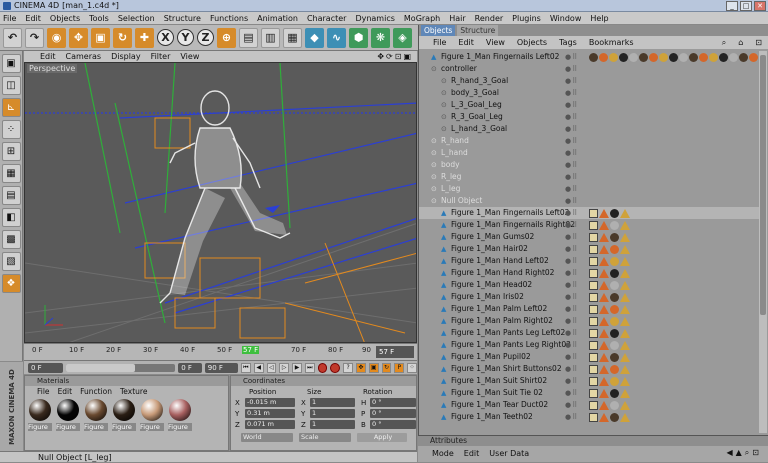  What do you see at coordinates (393, 402) in the screenshot?
I see `rotation-h-field: 0 °` at bounding box center [393, 402].